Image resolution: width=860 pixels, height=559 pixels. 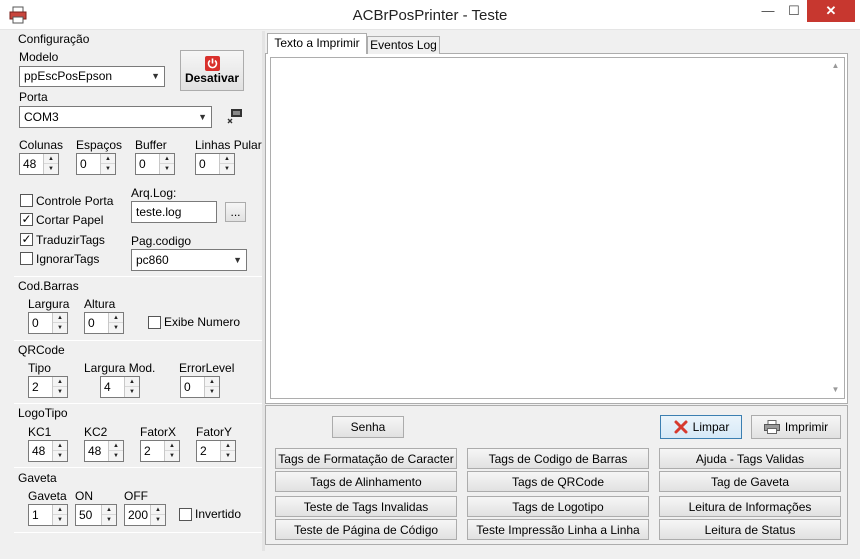 I want to click on chevron-down-icon: ▼, so click(x=155, y=76).